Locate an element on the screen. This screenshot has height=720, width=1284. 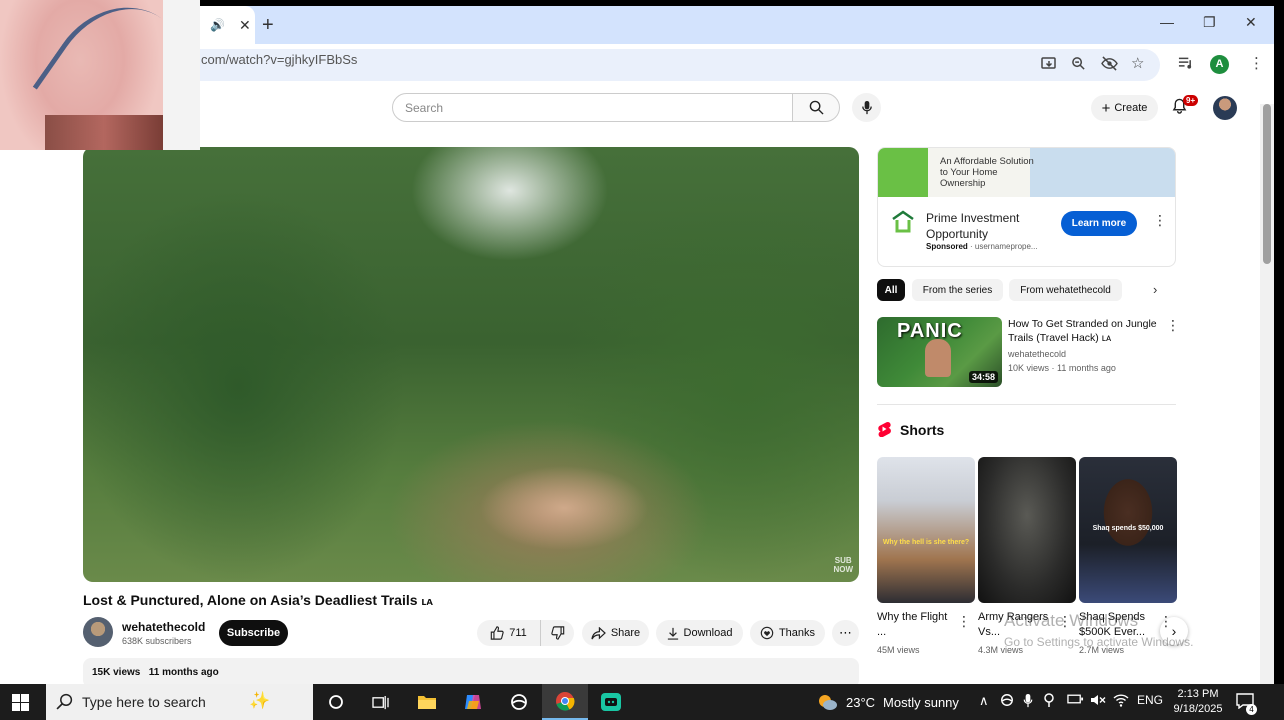
reading-list-icon is located at coordinates (1185, 65).